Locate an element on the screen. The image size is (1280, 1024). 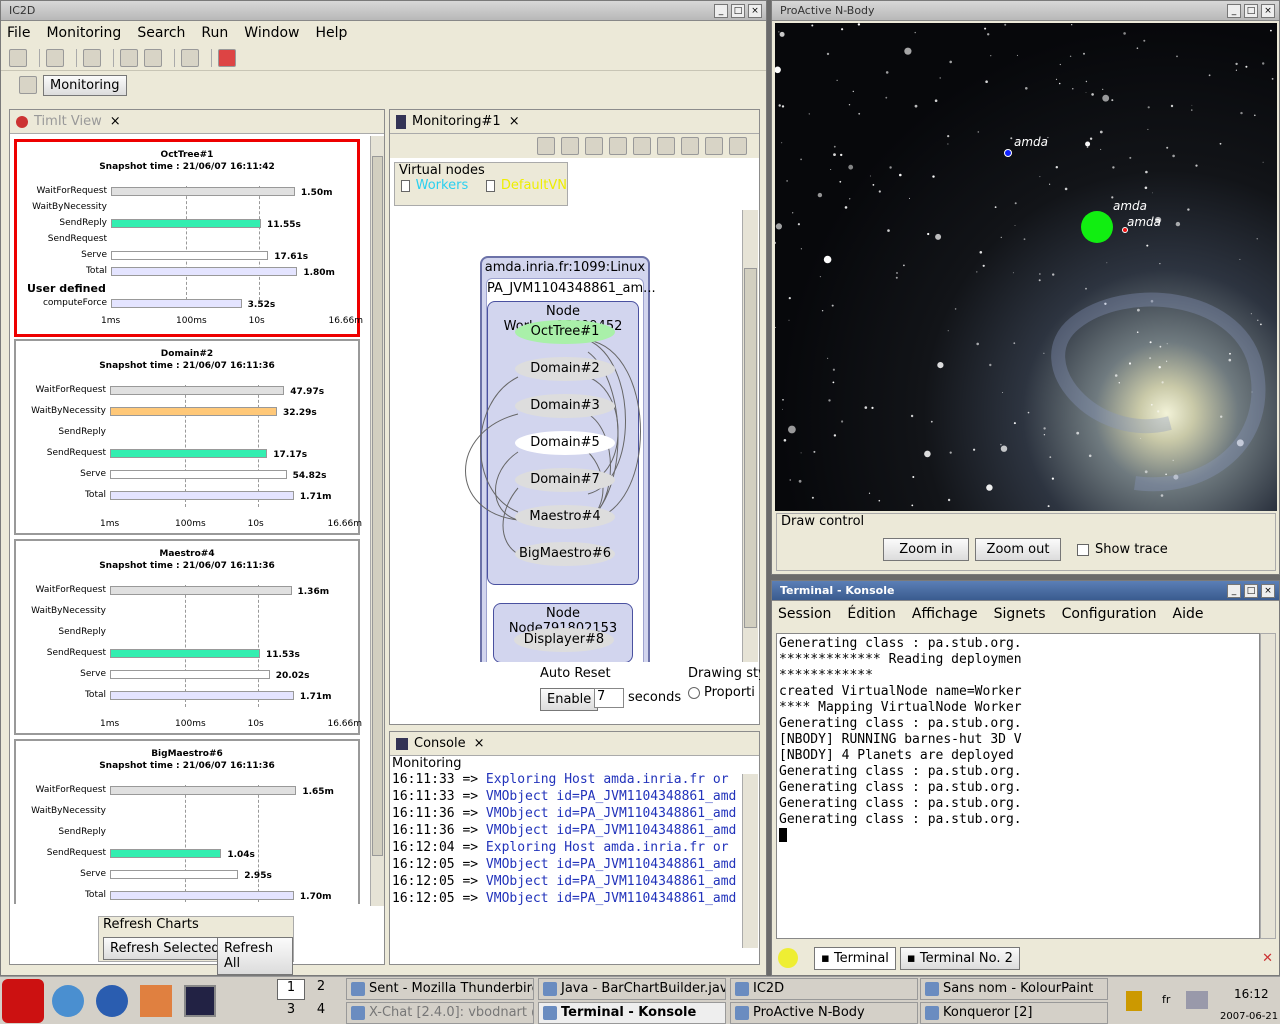
nav-forward-icon is located at coordinates (153, 57).